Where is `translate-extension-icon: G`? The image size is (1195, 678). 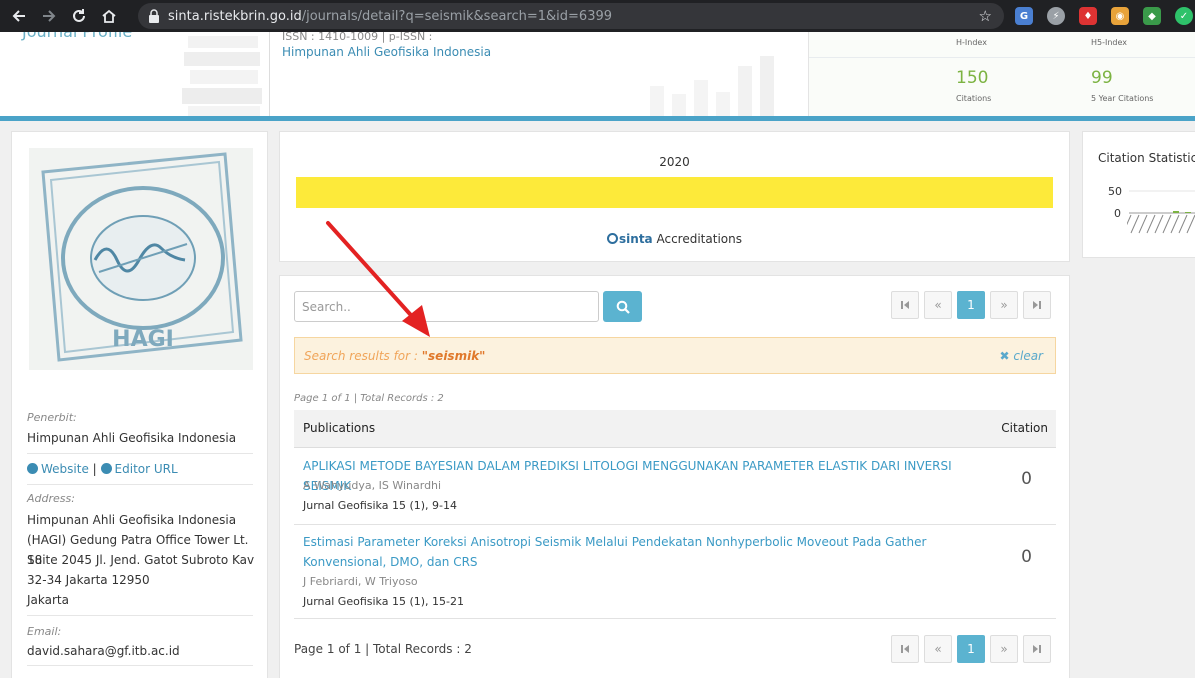
translate-extension-icon: G is located at coordinates (1024, 16).